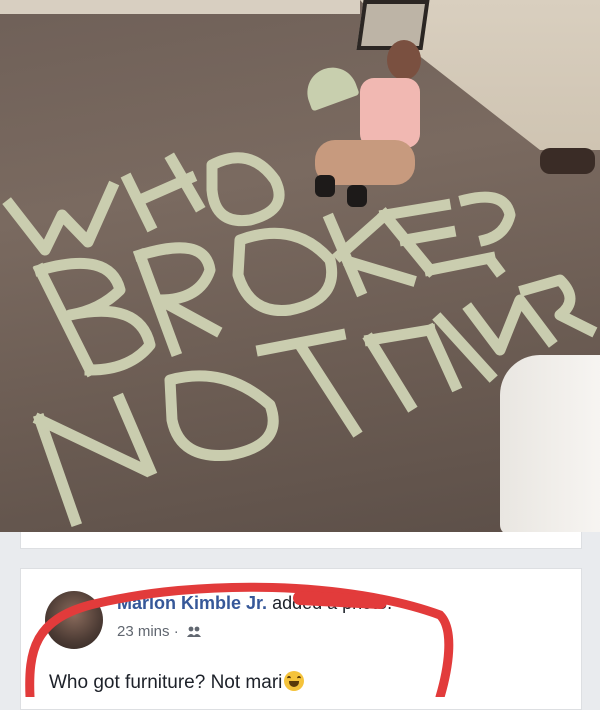 The height and width of the screenshot is (710, 600). Describe the element at coordinates (332, 603) in the screenshot. I see `post-action: added a photo.` at that location.